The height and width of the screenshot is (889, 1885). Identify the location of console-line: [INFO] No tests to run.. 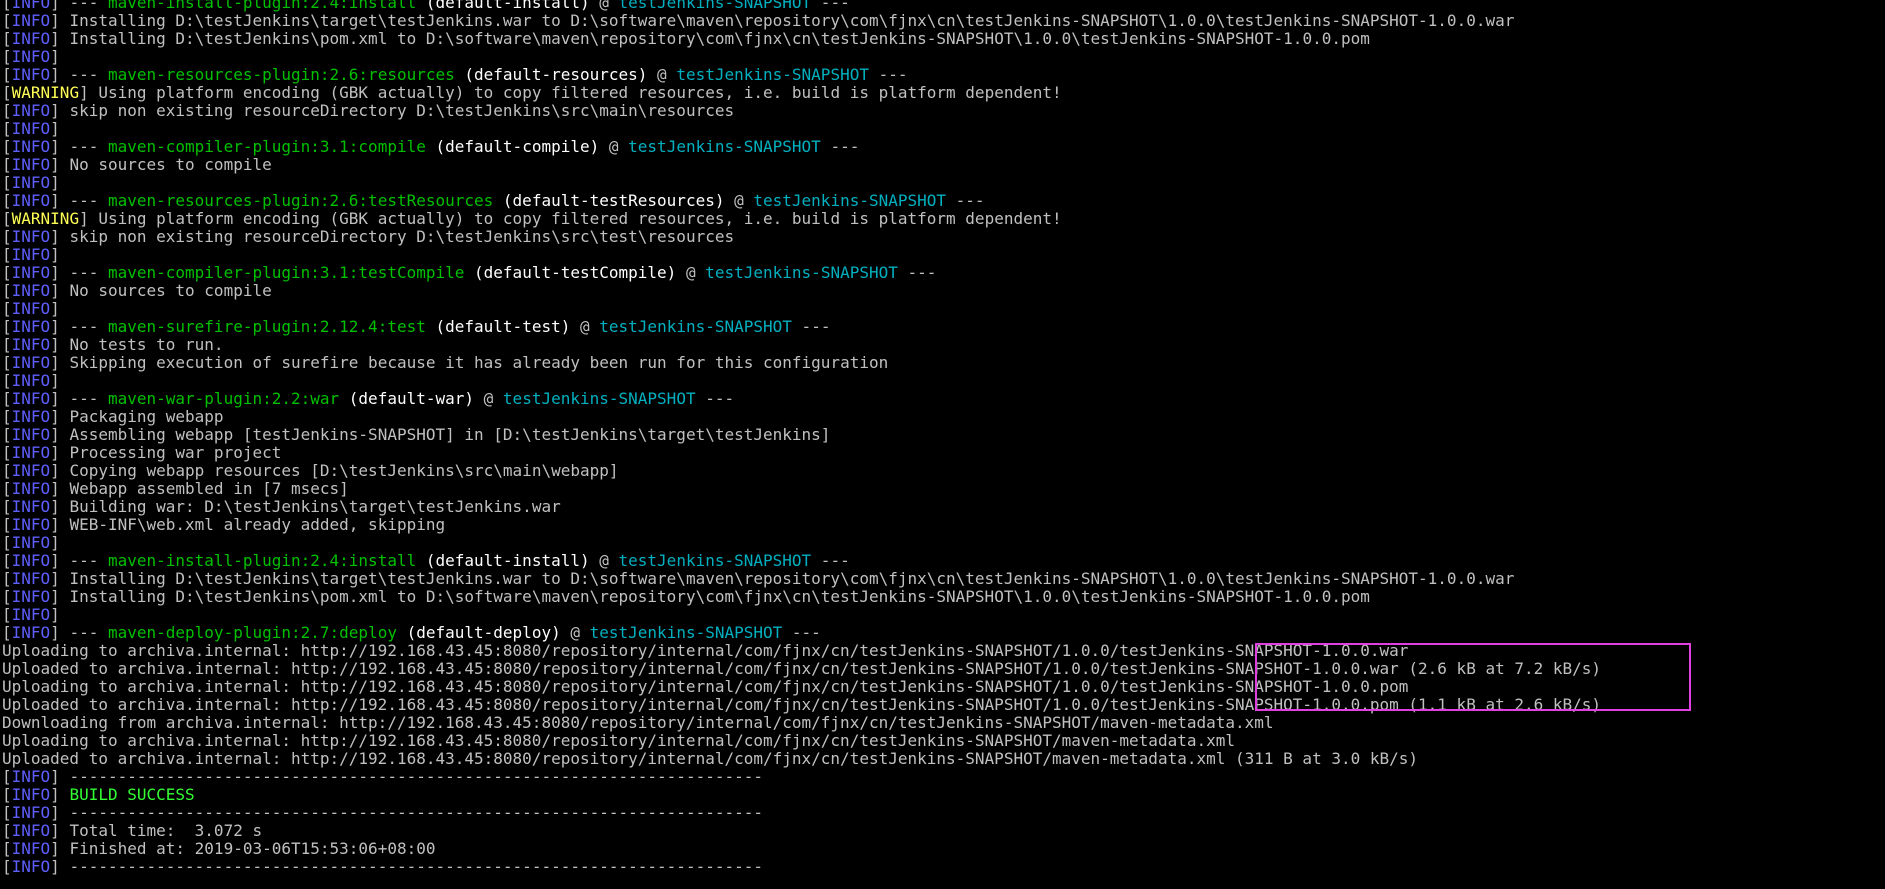
(801, 345).